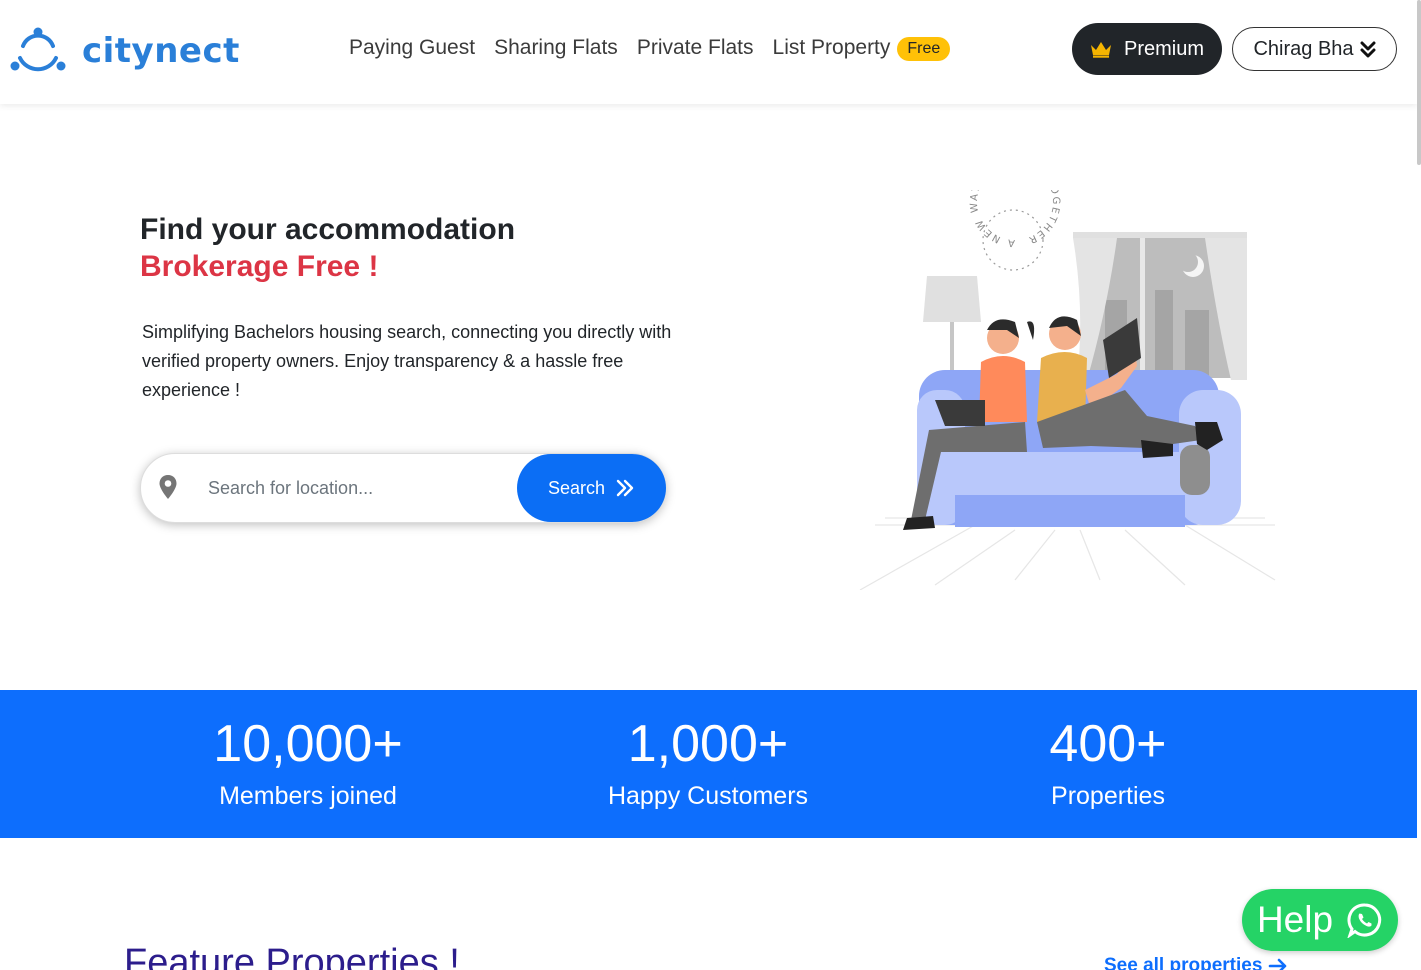 Image resolution: width=1421 pixels, height=970 pixels. Describe the element at coordinates (556, 48) in the screenshot. I see `nav-sharing-flats: Sharing Flats` at that location.